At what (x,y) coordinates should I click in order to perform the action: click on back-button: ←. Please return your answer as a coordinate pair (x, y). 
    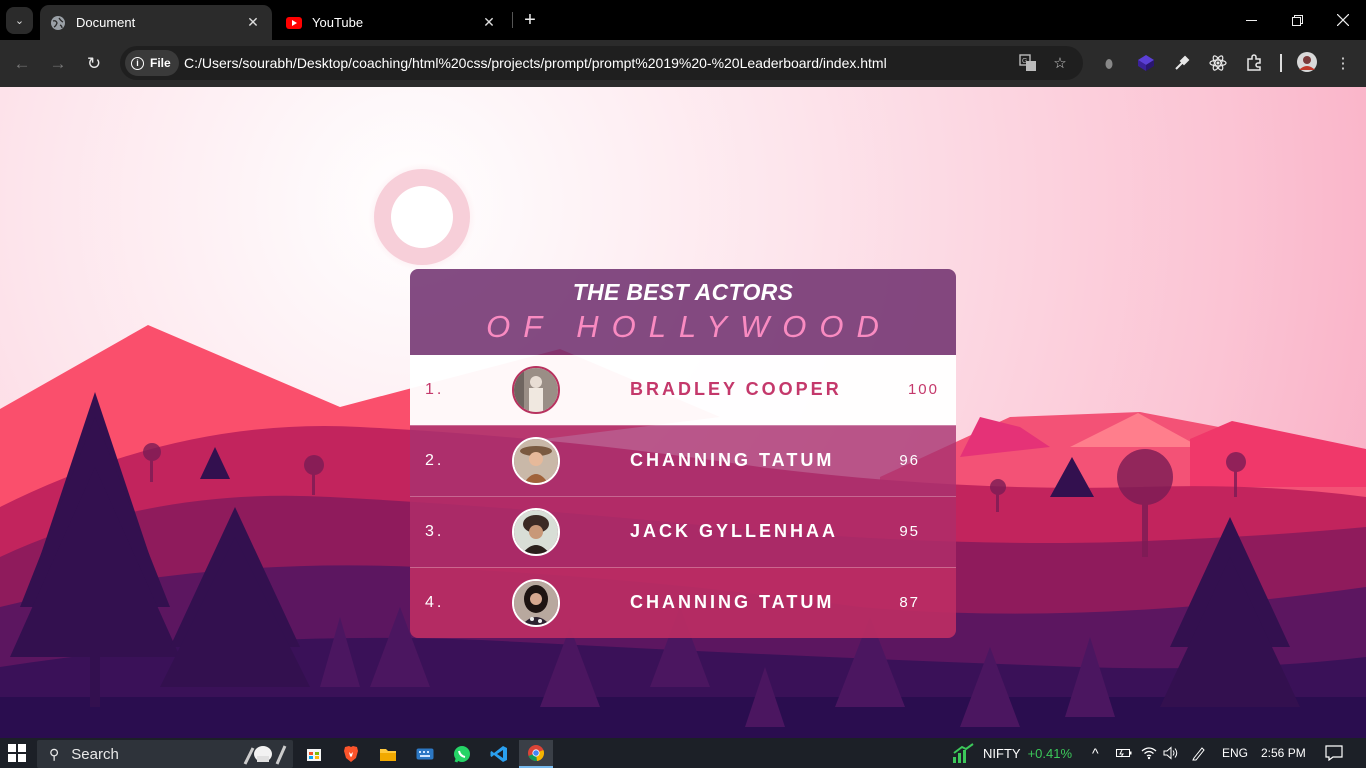
    Looking at the image, I should click on (22, 64).